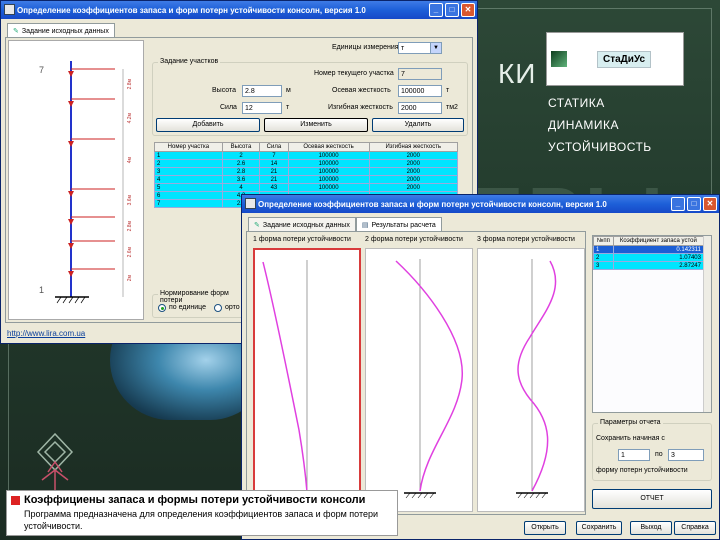 This screenshot has width=720, height=540. Describe the element at coordinates (435, 48) in the screenshot. I see `chevron-down-icon: ▼` at that location.